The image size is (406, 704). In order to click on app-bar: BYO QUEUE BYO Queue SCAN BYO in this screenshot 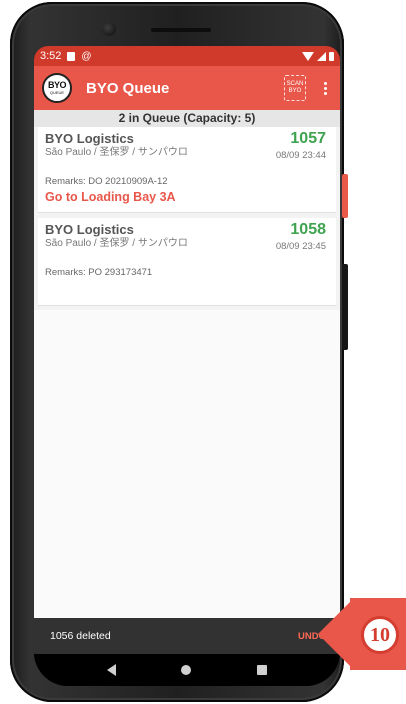, I will do `click(187, 88)`.